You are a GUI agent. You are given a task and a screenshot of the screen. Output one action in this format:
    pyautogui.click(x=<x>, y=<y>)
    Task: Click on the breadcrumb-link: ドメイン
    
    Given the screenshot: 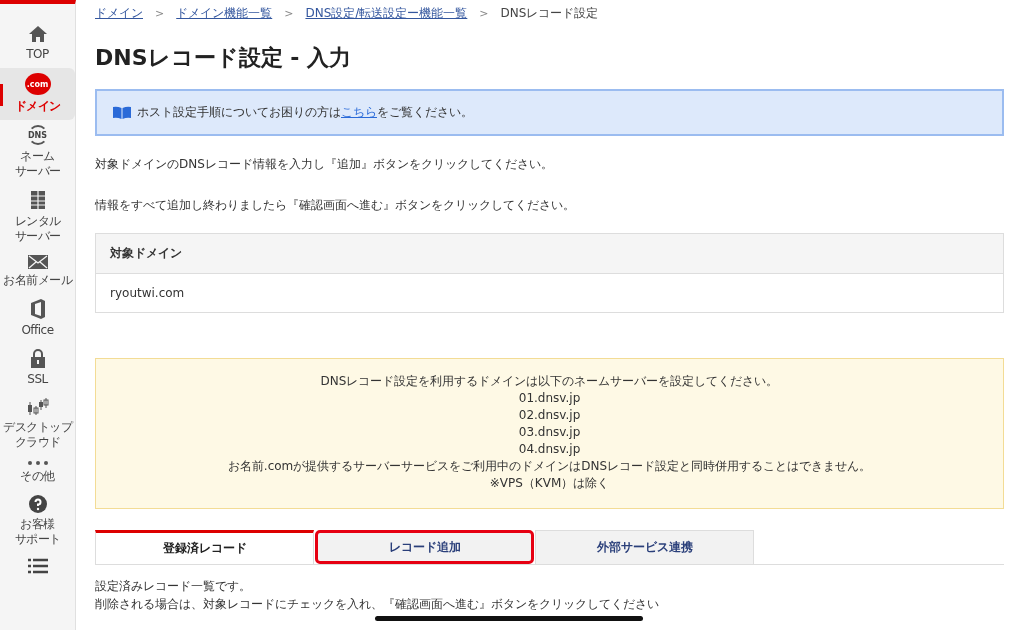 What is the action you would take?
    pyautogui.click(x=119, y=13)
    